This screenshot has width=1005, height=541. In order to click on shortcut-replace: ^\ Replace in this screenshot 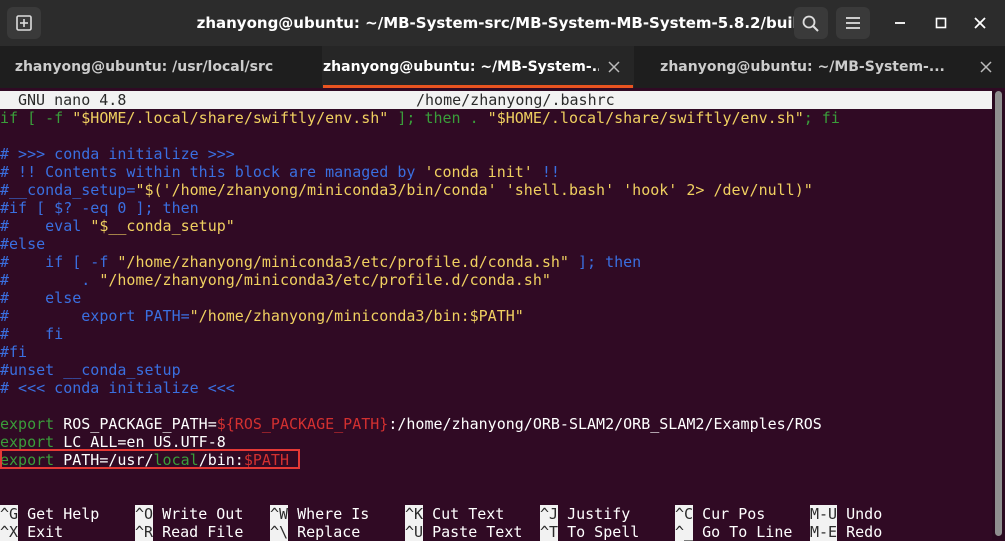, I will do `click(315, 532)`.